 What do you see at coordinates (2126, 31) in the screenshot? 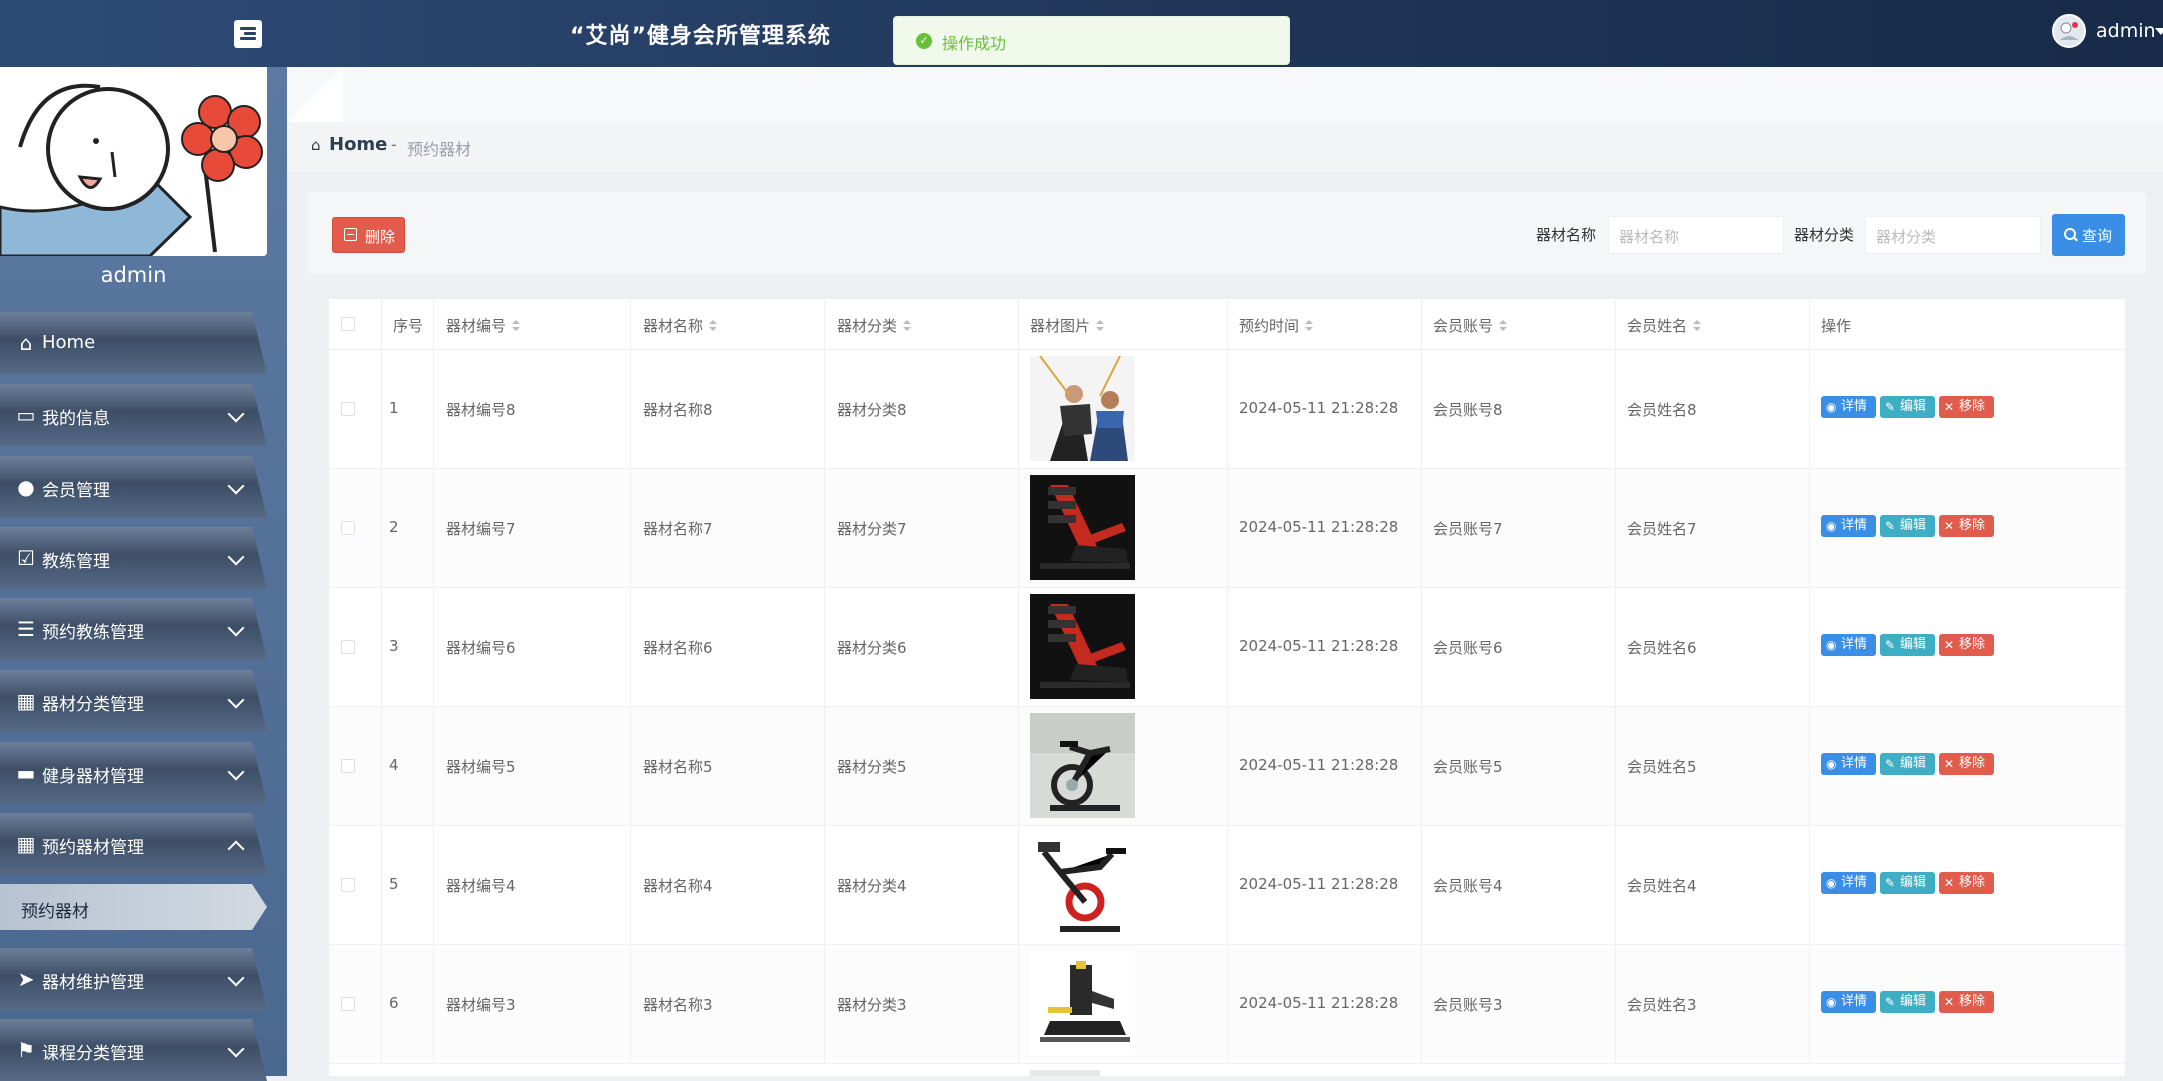
I see `user-name: admin` at bounding box center [2126, 31].